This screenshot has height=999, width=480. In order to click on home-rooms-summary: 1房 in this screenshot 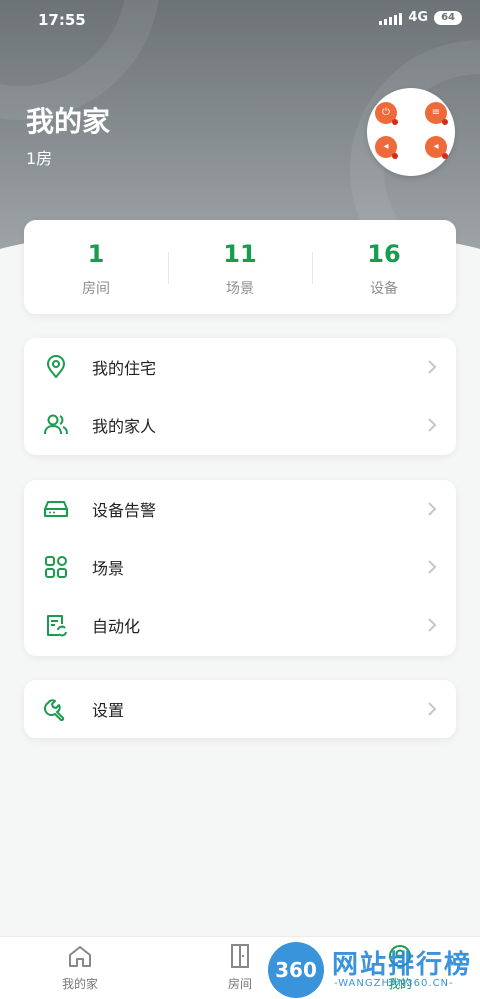, I will do `click(39, 158)`.